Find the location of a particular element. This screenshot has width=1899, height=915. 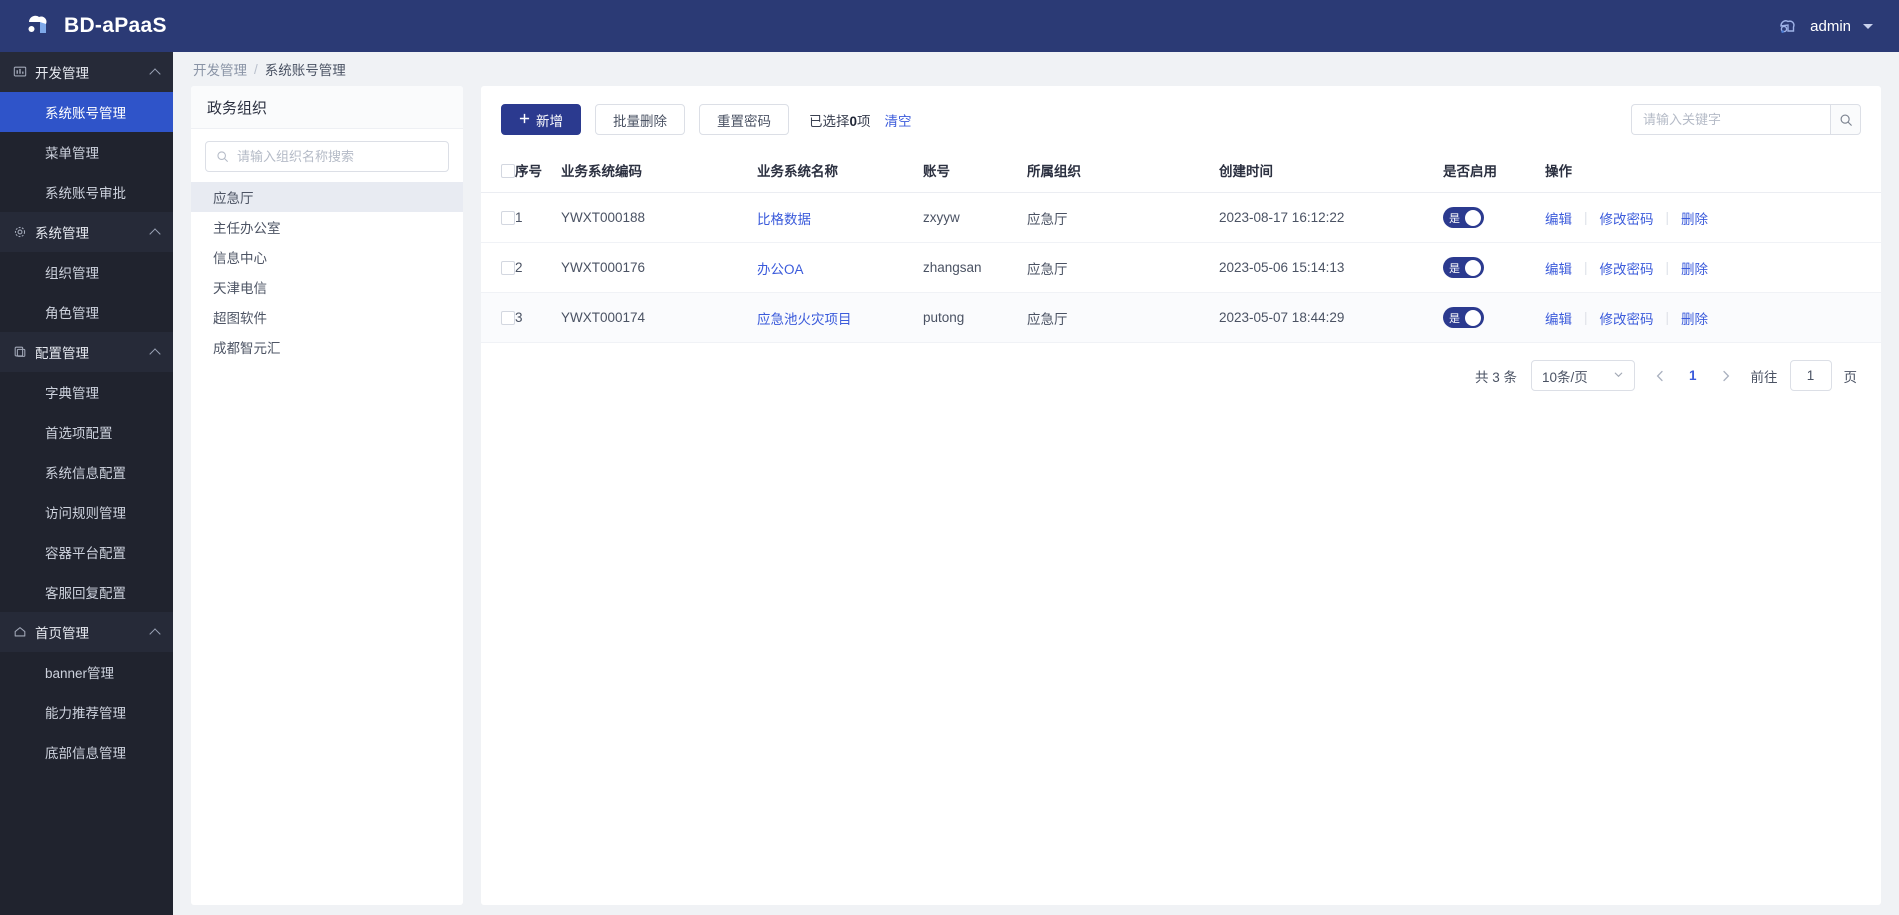

sidebar-group-system: 系统管理 is located at coordinates (86, 232).